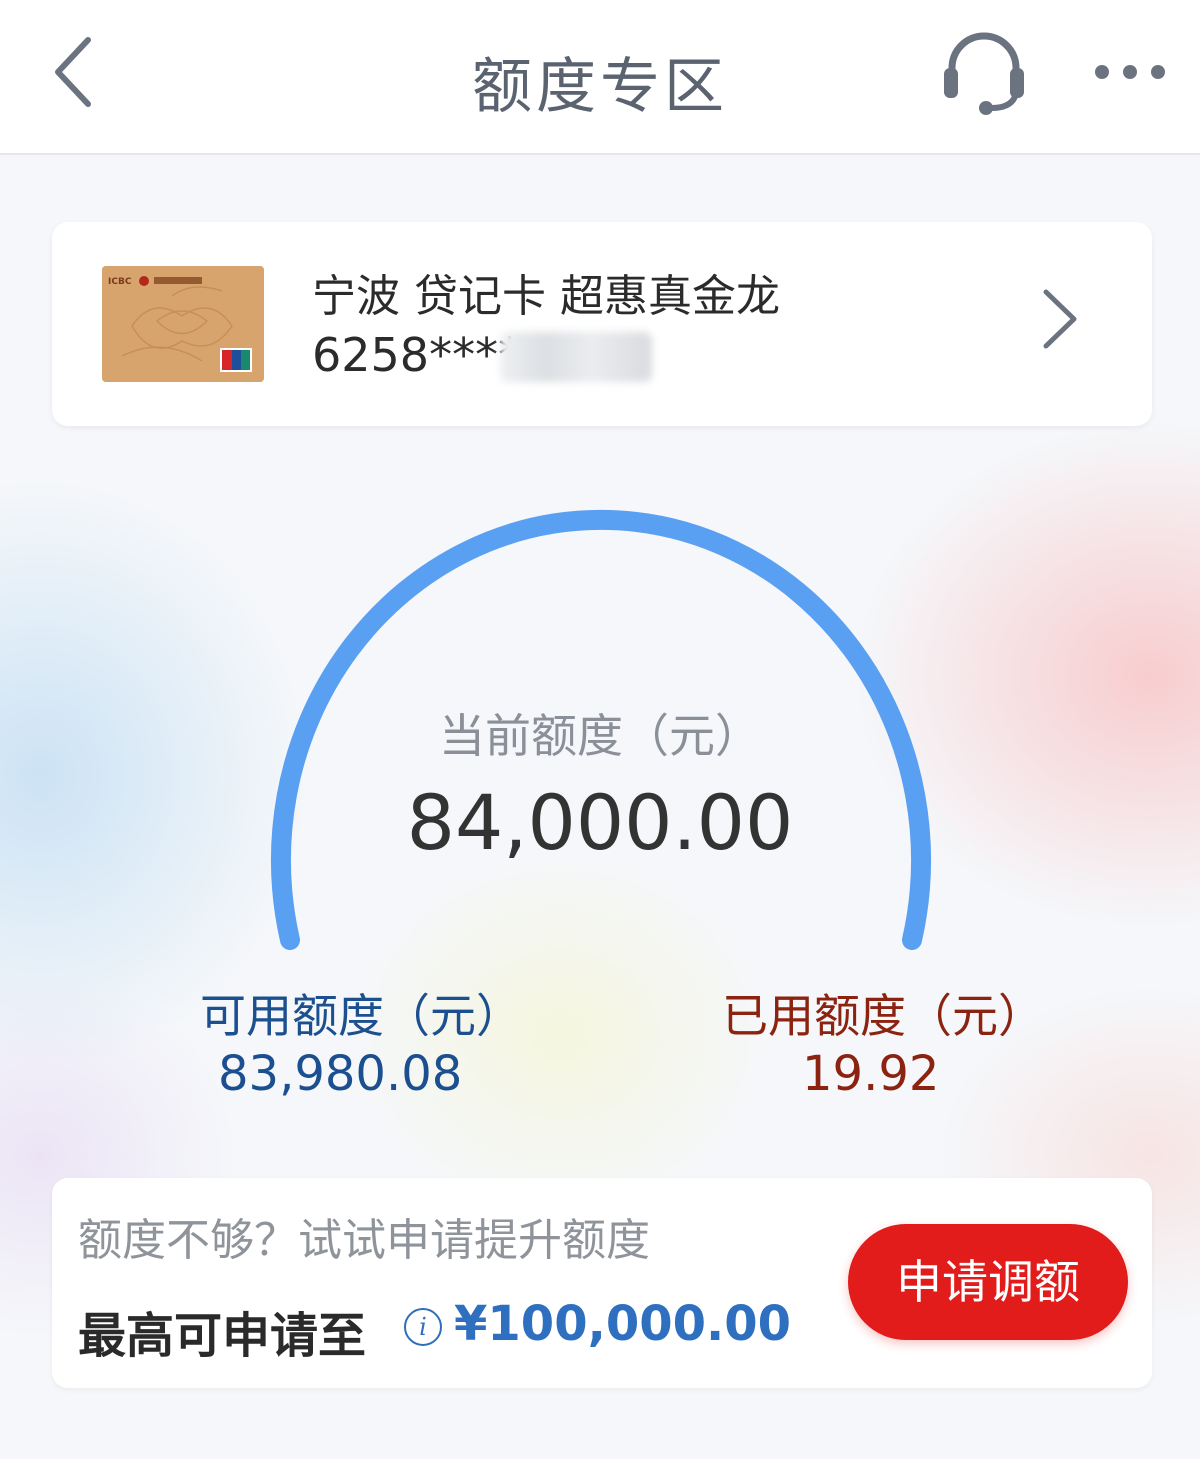 The image size is (1200, 1459). What do you see at coordinates (183, 324) in the screenshot?
I see `credit-card-image: ICBC` at bounding box center [183, 324].